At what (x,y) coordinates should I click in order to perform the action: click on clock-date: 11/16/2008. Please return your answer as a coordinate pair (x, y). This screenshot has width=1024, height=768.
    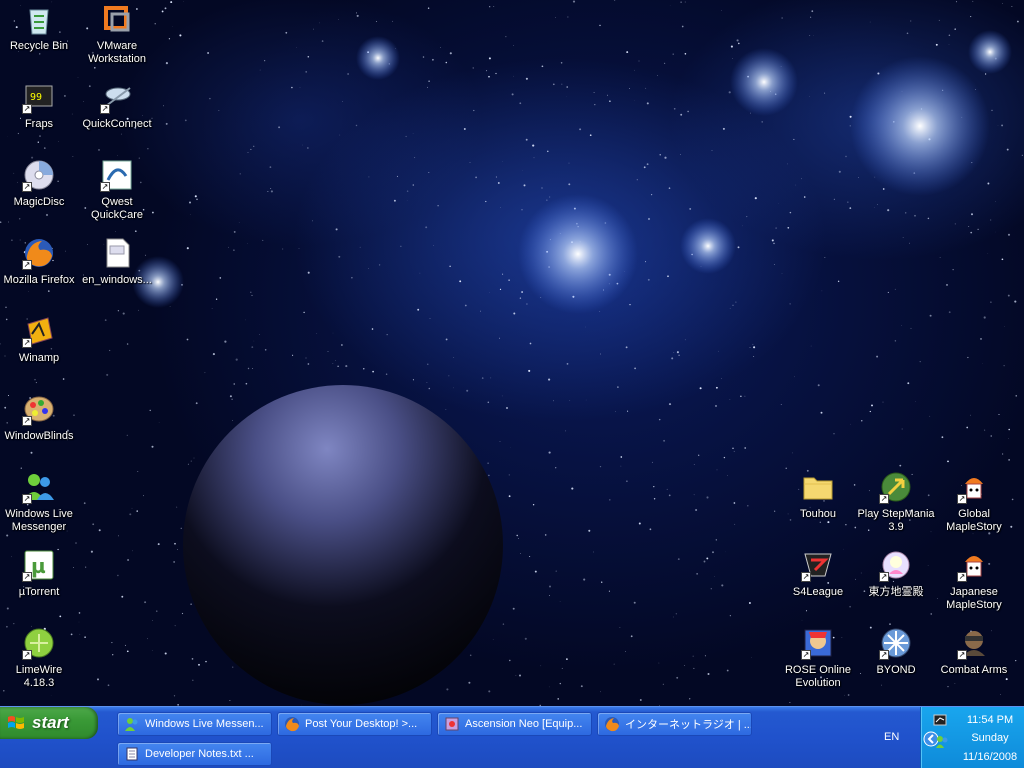
    Looking at the image, I should click on (990, 757).